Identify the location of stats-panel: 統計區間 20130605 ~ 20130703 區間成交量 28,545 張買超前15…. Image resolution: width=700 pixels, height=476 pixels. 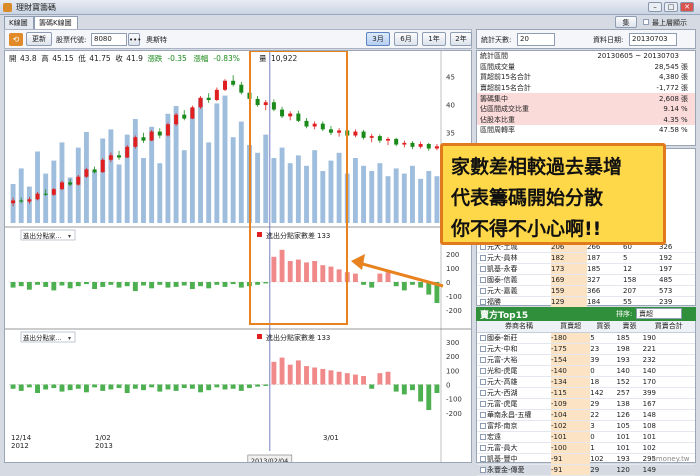
(586, 98).